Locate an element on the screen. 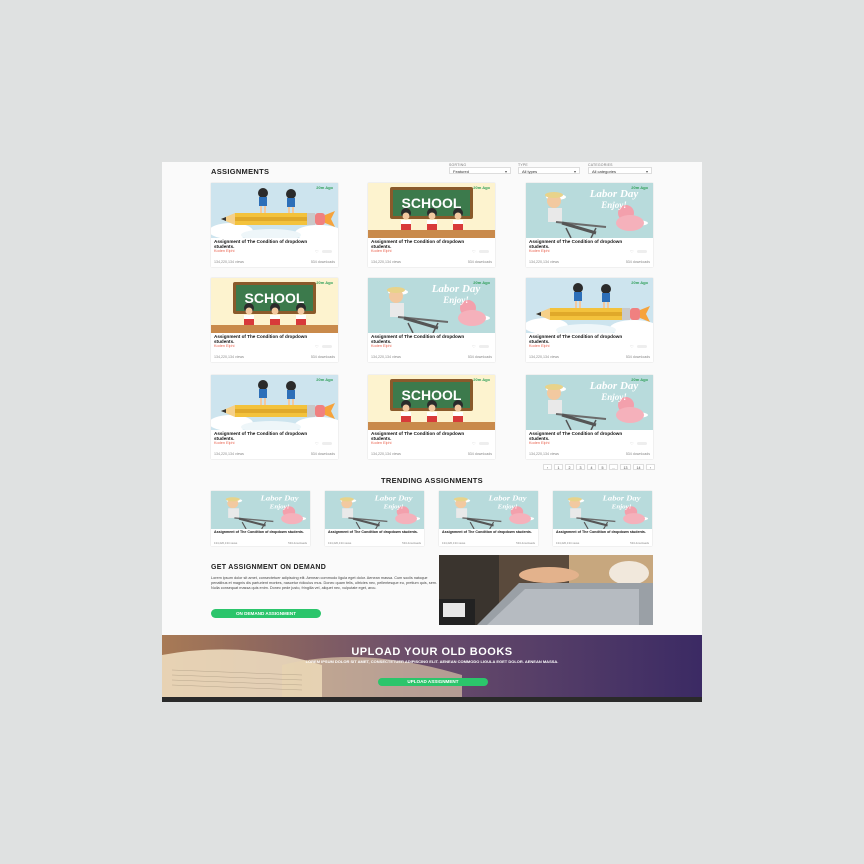  page-button: 14 is located at coordinates (638, 467).